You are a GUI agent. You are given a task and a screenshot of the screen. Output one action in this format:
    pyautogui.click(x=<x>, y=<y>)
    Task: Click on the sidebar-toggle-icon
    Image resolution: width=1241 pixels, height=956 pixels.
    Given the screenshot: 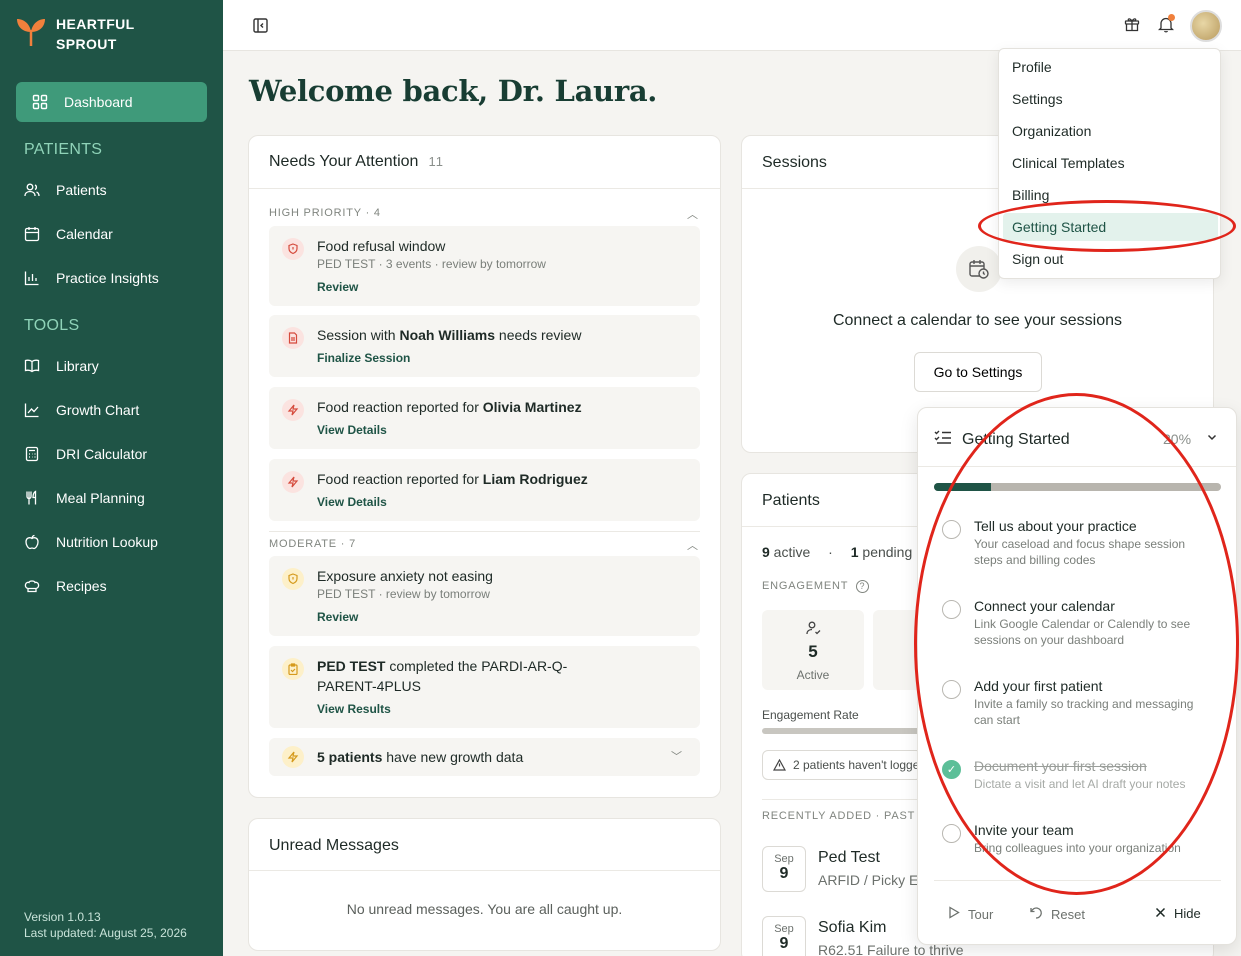 What is the action you would take?
    pyautogui.click(x=260, y=28)
    